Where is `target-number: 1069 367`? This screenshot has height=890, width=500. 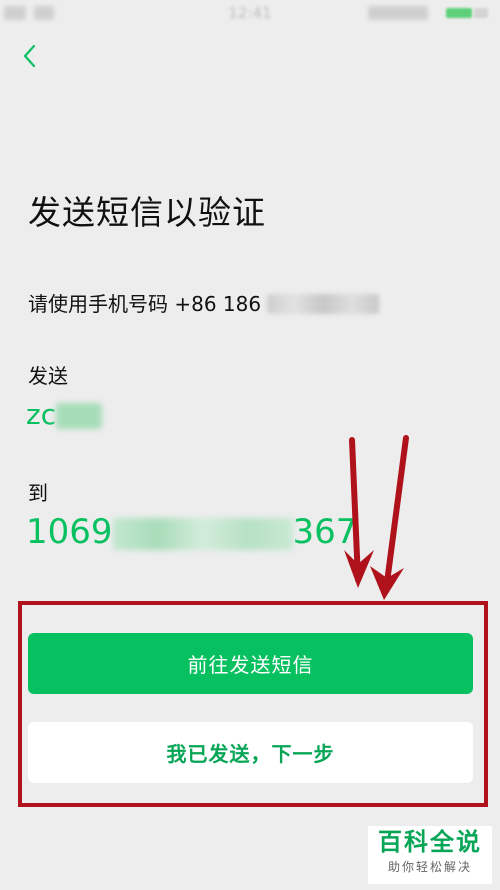 target-number: 1069 367 is located at coordinates (191, 532).